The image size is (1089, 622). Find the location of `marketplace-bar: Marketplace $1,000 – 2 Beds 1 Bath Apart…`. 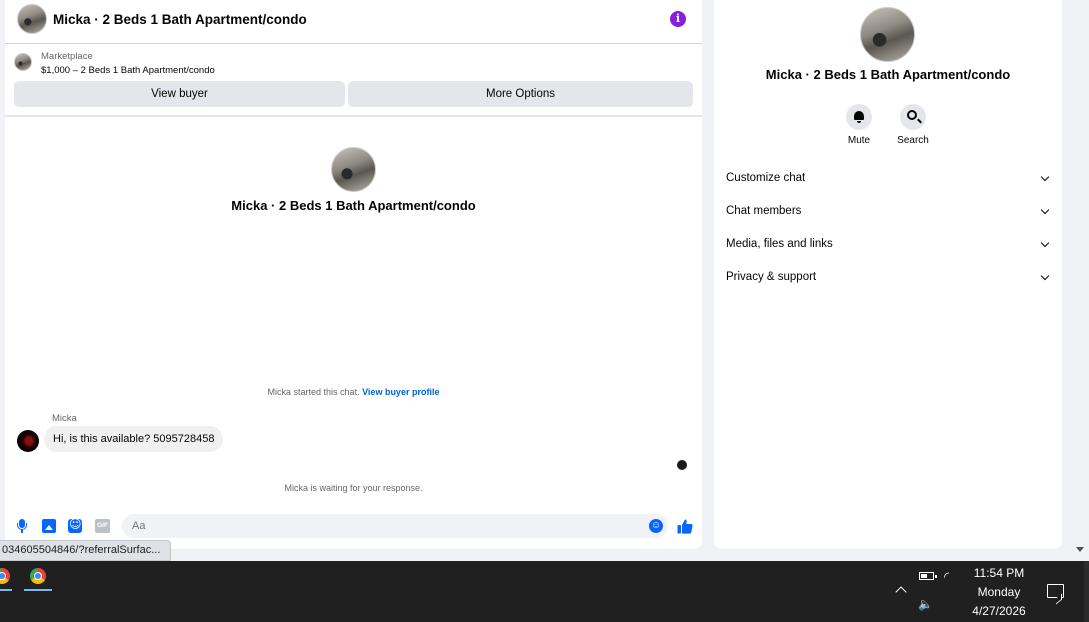

marketplace-bar: Marketplace $1,000 – 2 Beds 1 Bath Apart… is located at coordinates (353, 81).